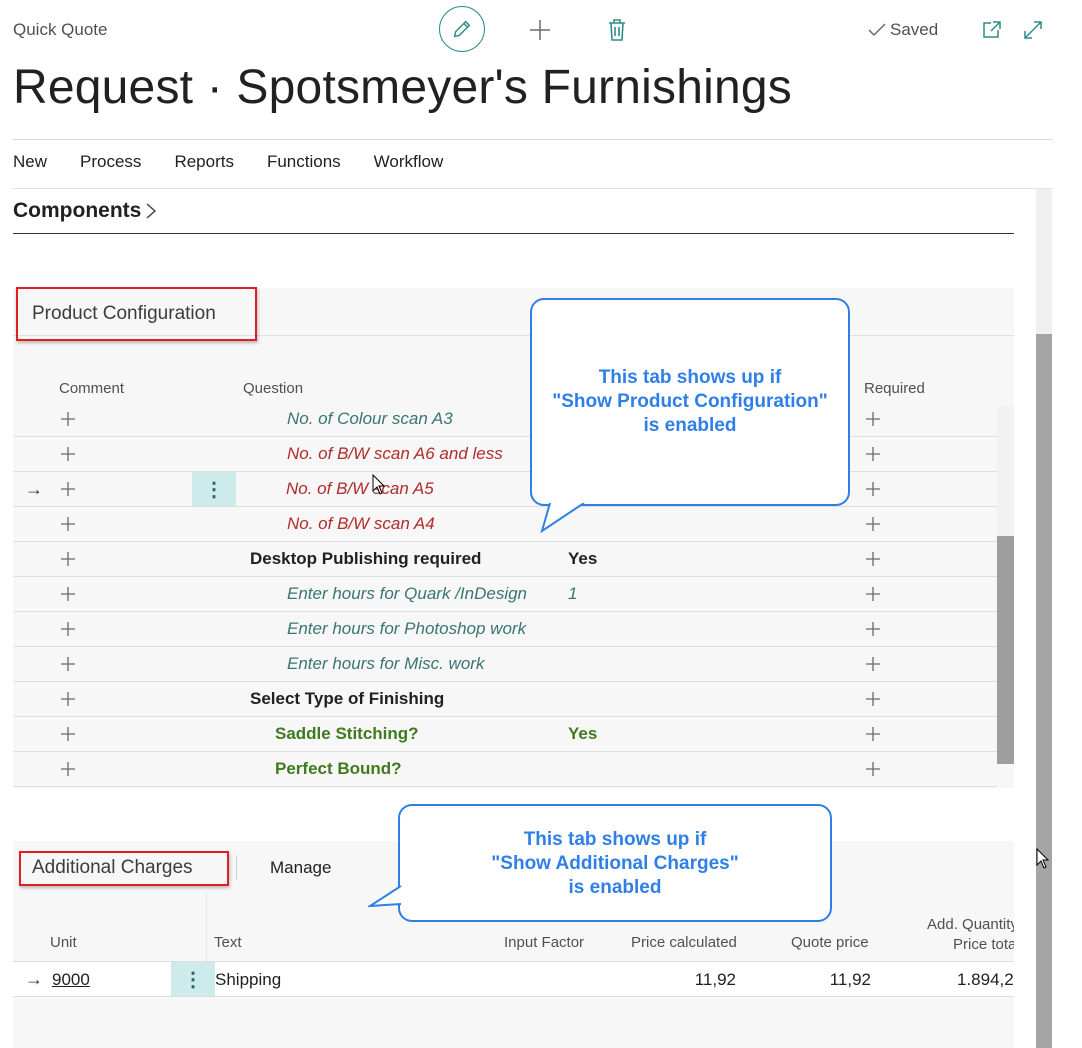  Describe the element at coordinates (830, 942) in the screenshot. I see `column-header-quote-price: Quote price` at that location.